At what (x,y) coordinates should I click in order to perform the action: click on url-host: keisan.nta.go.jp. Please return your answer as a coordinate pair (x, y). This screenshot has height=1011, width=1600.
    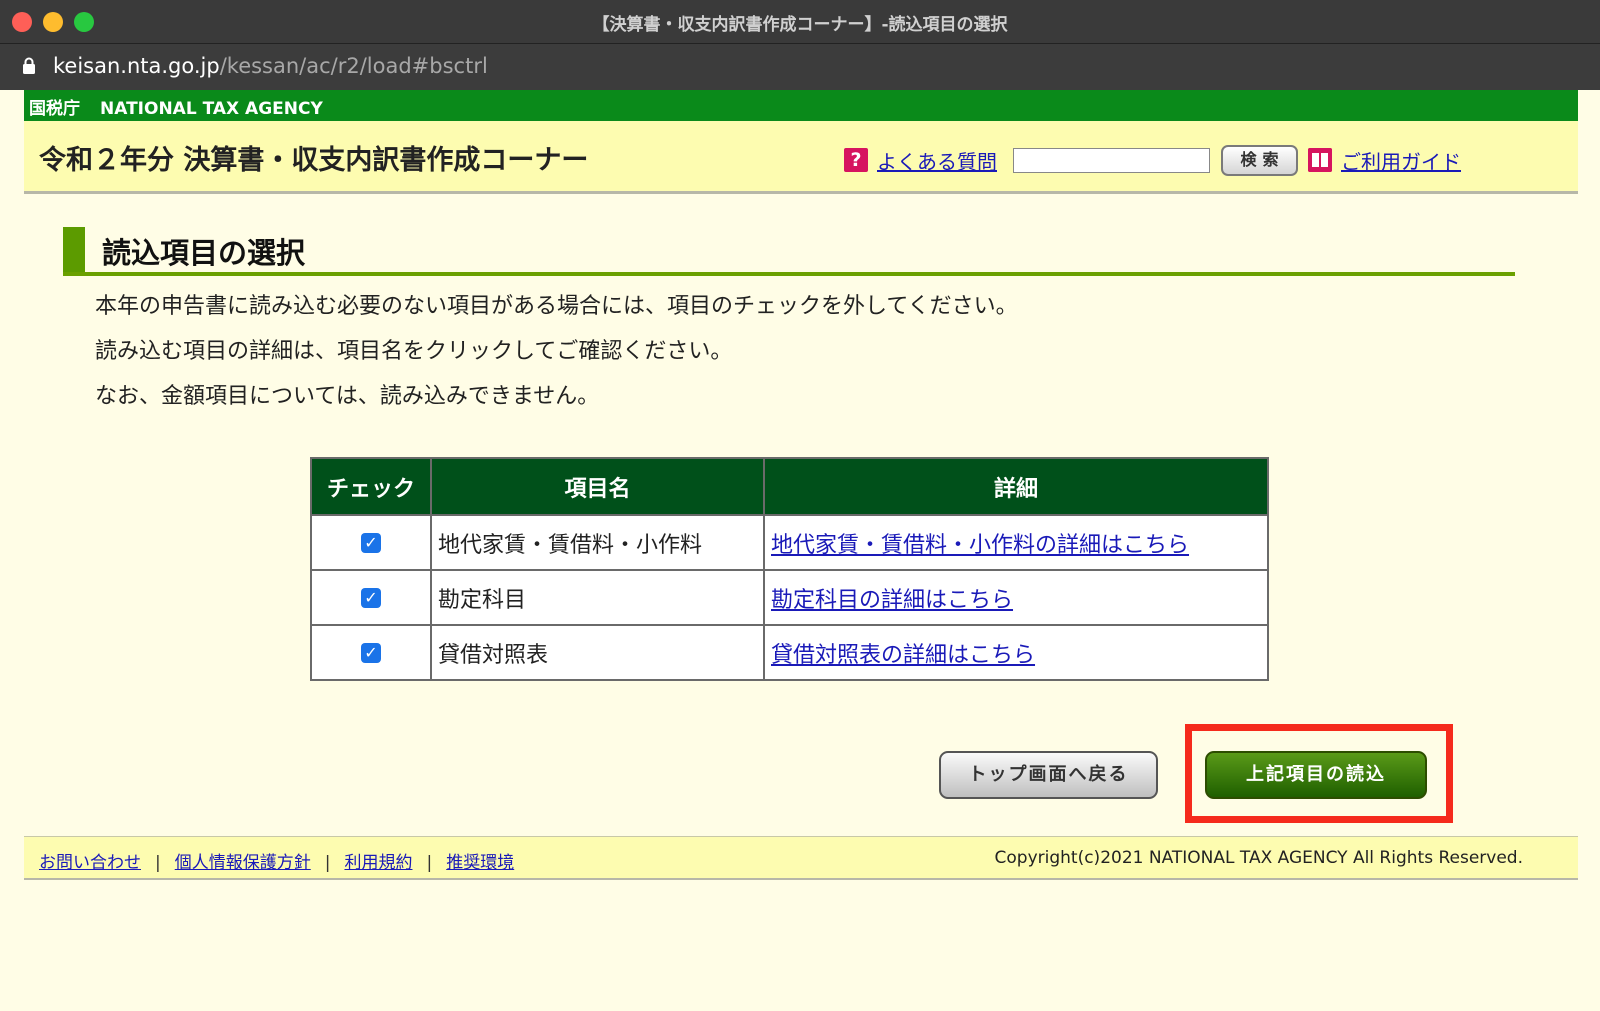
    Looking at the image, I should click on (136, 66).